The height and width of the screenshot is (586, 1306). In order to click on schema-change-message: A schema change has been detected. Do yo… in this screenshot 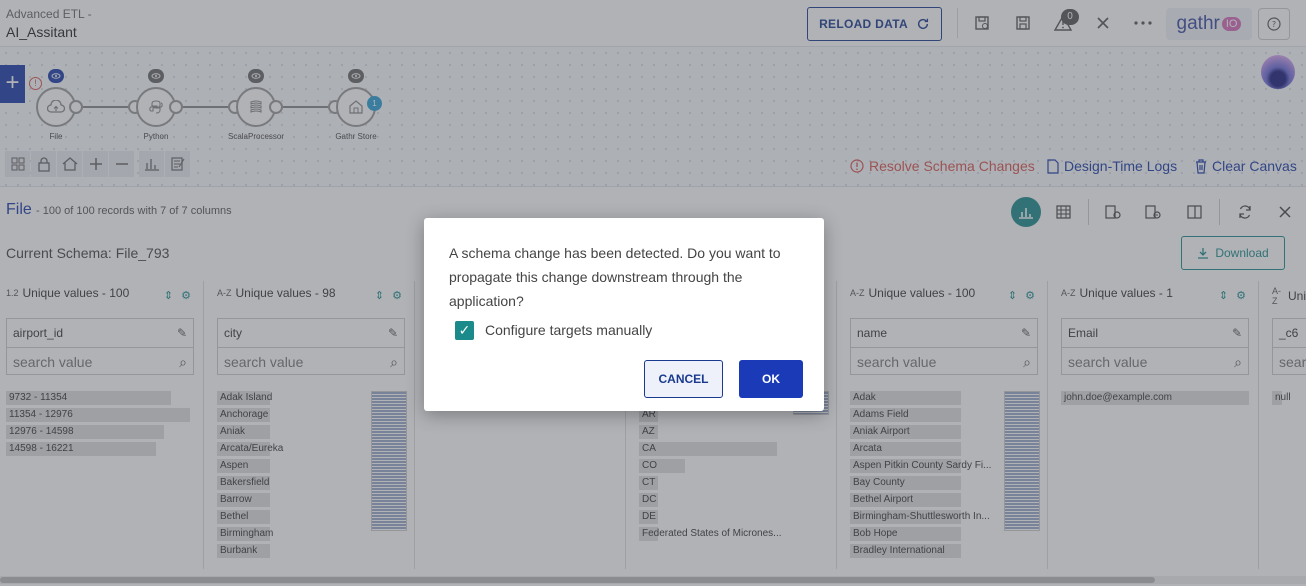, I will do `click(615, 277)`.